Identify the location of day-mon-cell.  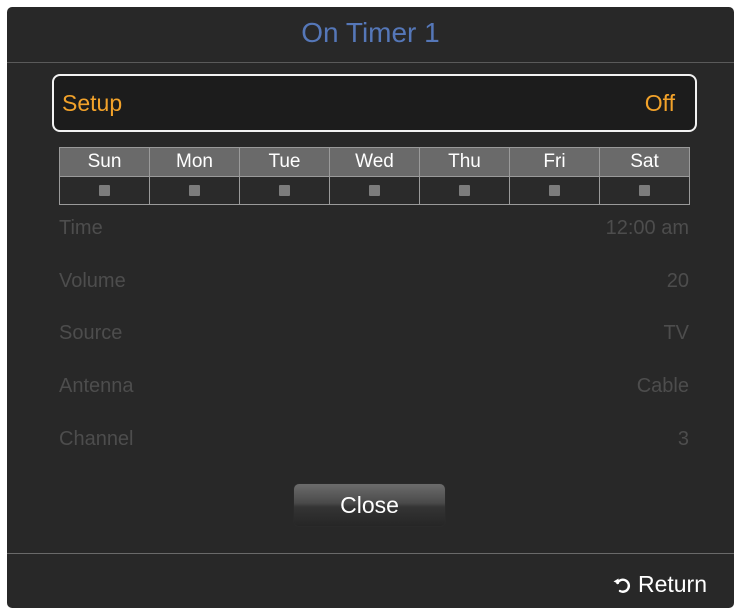
(194, 190).